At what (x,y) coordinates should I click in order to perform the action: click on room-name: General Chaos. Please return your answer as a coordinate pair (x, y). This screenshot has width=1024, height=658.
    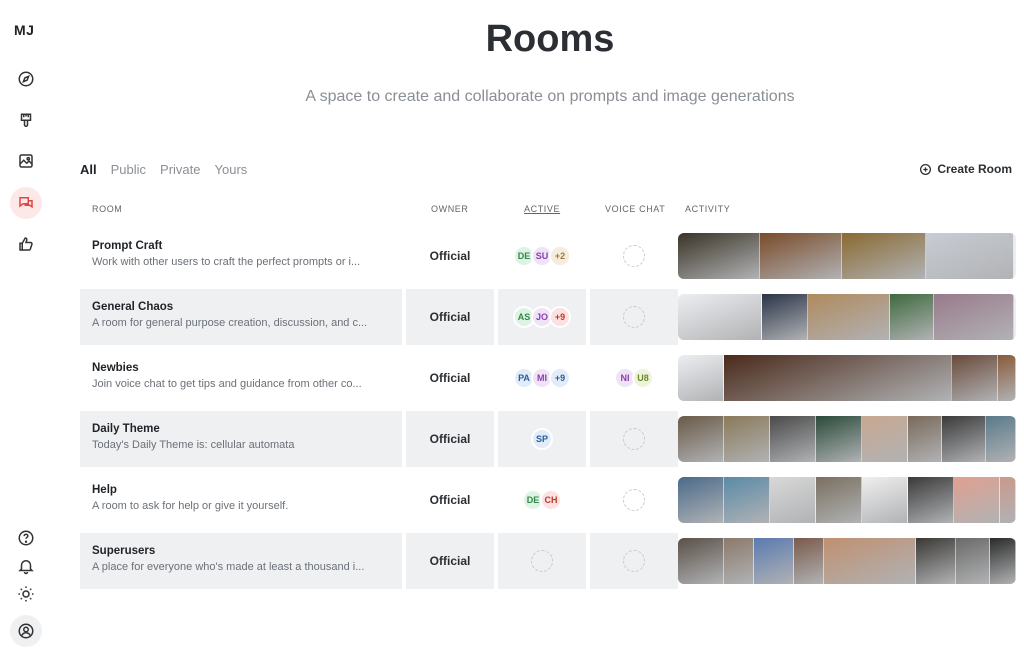
    Looking at the image, I should click on (133, 307).